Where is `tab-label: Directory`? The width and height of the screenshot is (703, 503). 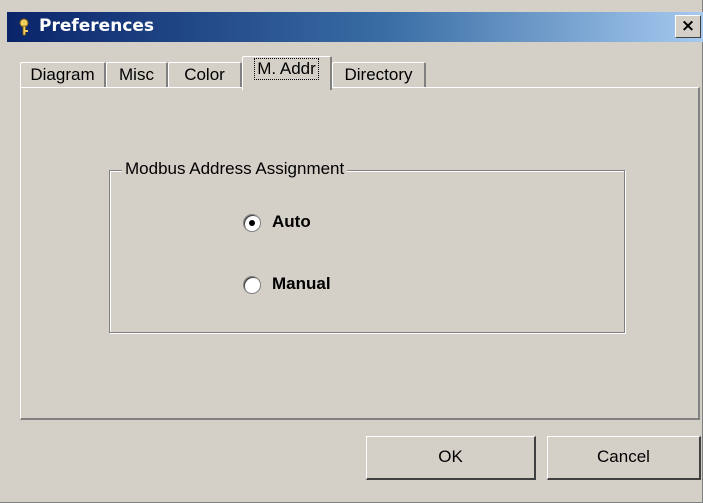 tab-label: Directory is located at coordinates (378, 74).